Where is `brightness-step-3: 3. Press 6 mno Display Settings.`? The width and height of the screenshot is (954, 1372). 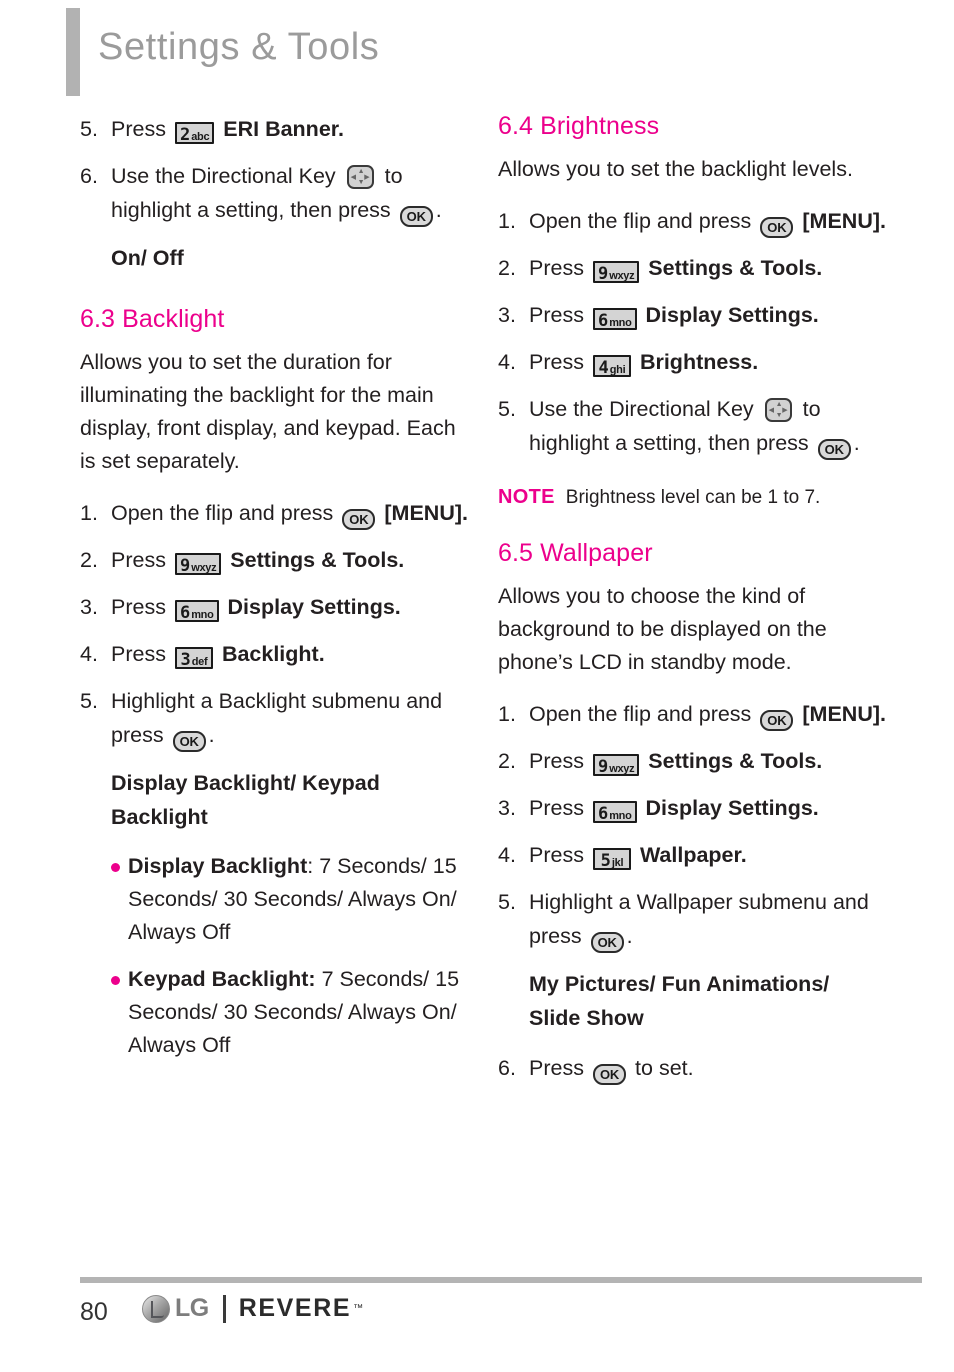 brightness-step-3: 3. Press 6 mno Display Settings. is located at coordinates (692, 315).